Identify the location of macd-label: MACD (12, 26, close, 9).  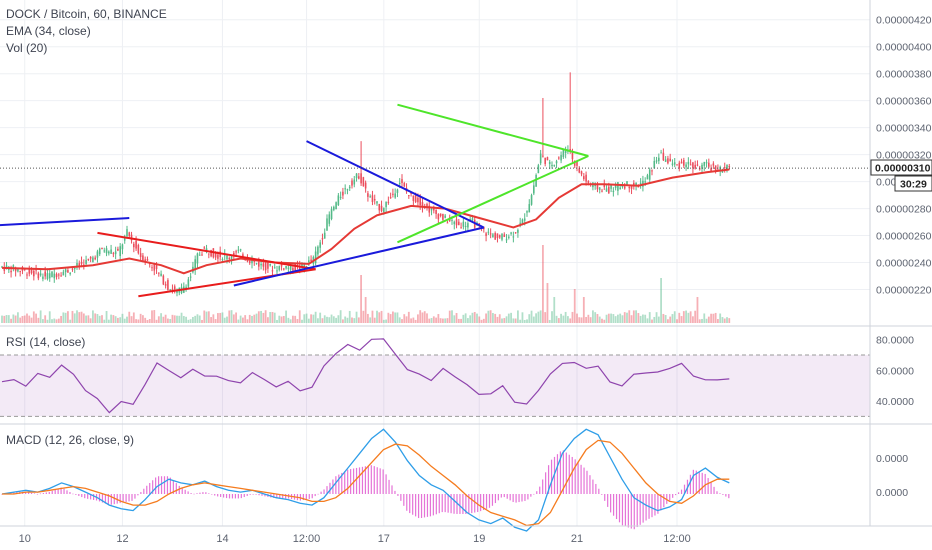
(70, 440).